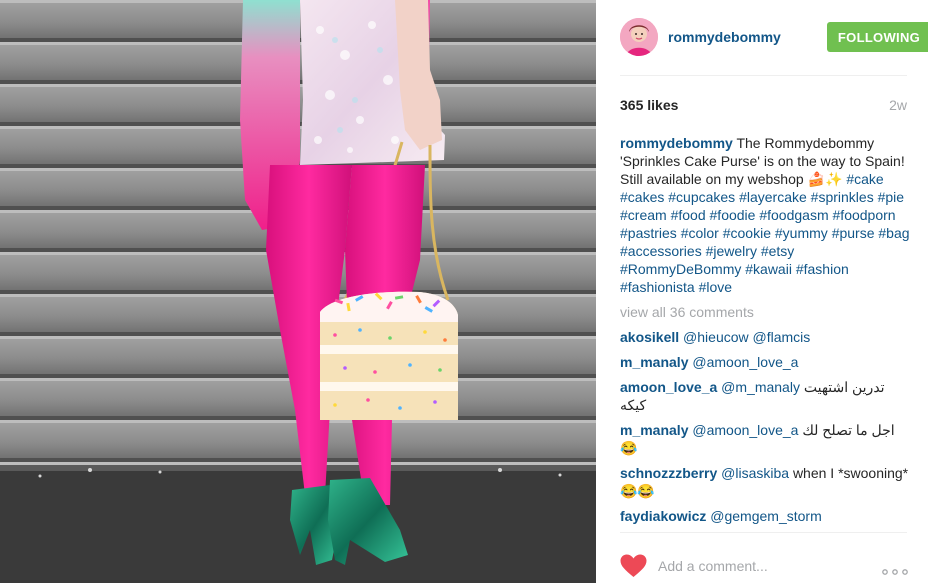 This screenshot has width=928, height=583. What do you see at coordinates (733, 215) in the screenshot?
I see `hashtag-link: #foodie` at bounding box center [733, 215].